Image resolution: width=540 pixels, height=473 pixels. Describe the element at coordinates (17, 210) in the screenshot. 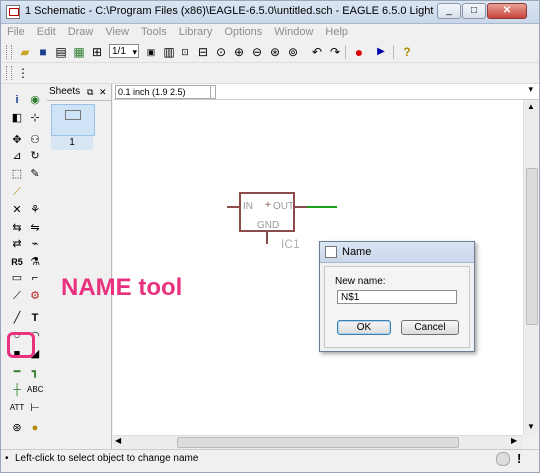

I see `delete-icon: ✕` at that location.